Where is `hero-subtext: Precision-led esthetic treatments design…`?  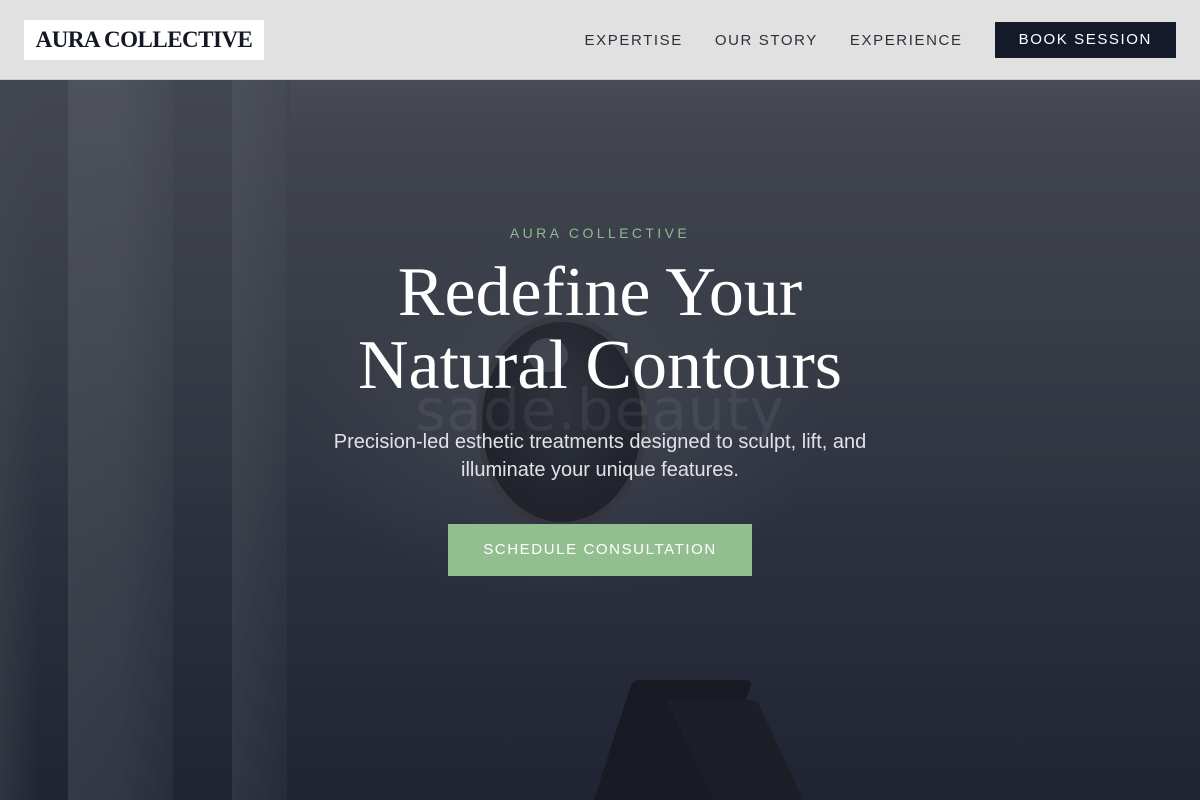 hero-subtext: Precision-led esthetic treatments design… is located at coordinates (600, 456).